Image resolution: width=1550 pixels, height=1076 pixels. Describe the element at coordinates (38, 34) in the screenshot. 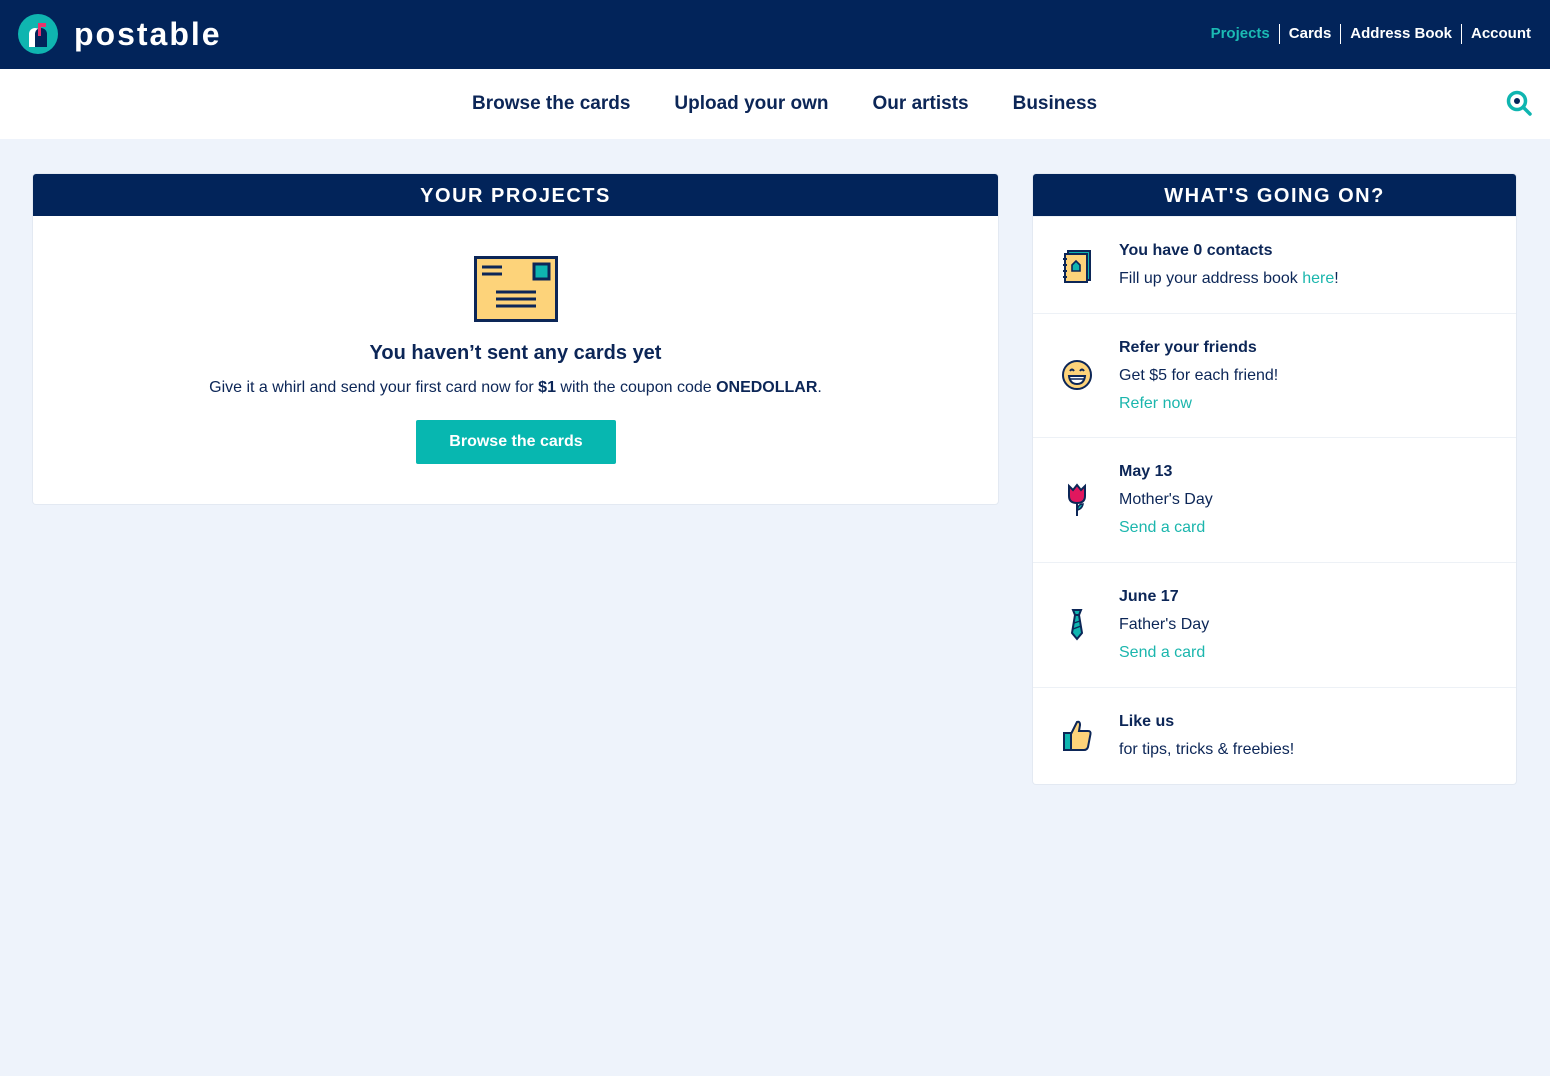

I see `mailbox-logo-icon` at that location.